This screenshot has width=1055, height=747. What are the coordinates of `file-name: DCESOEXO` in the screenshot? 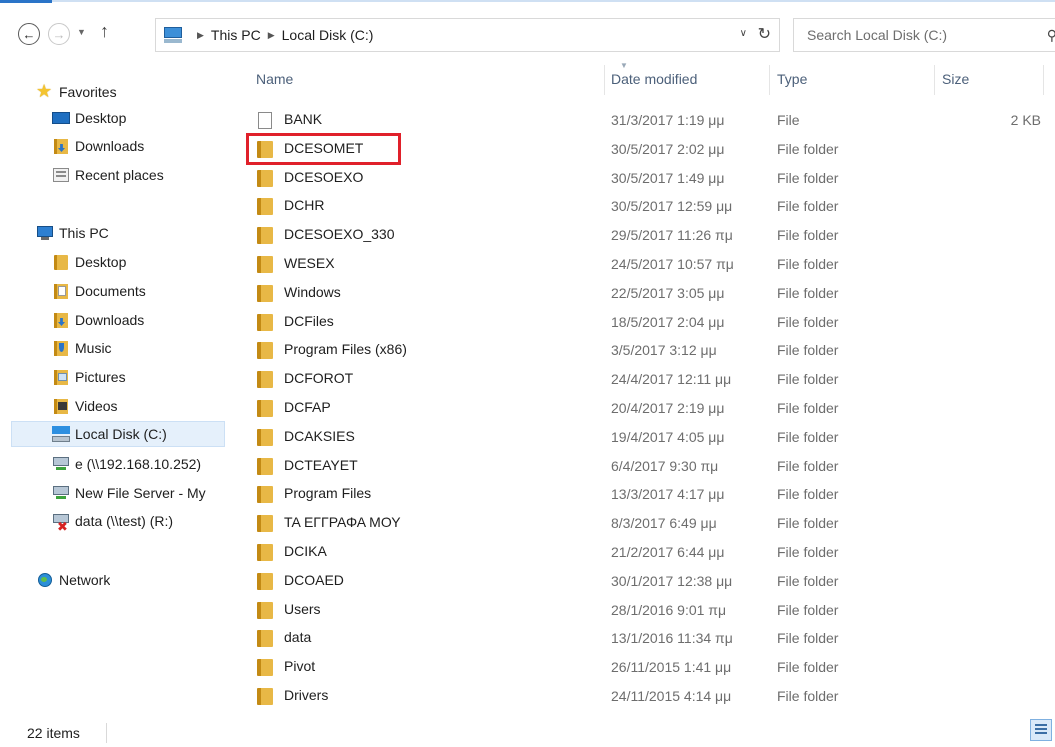 It's located at (324, 176).